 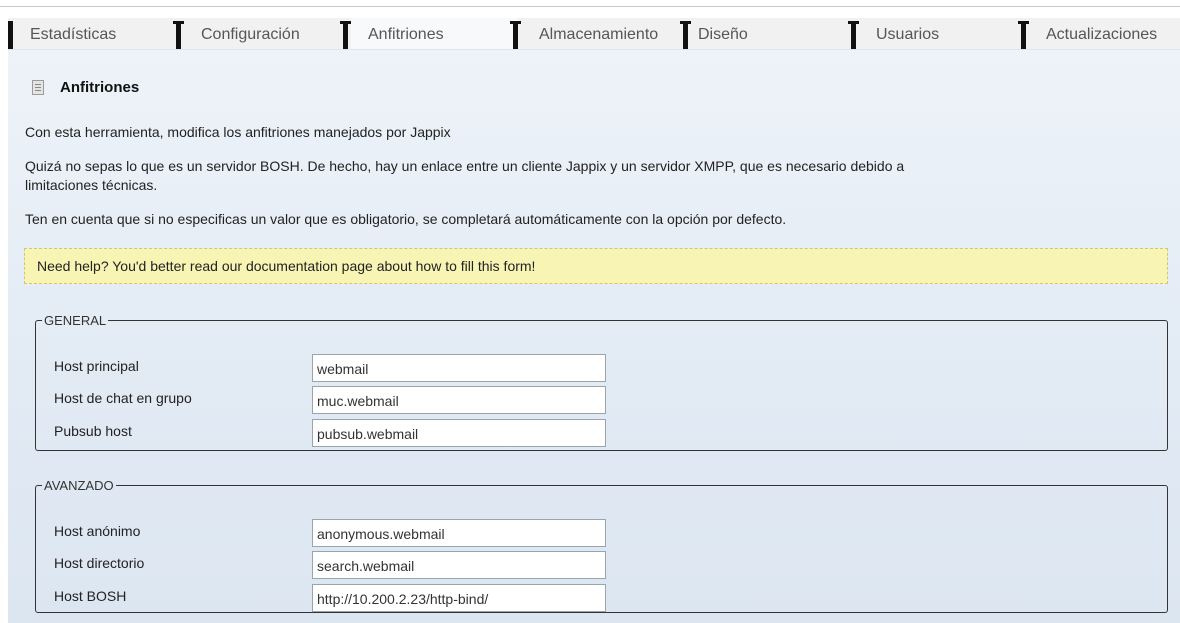 What do you see at coordinates (907, 33) in the screenshot?
I see `tab-usuarios: Usuarios` at bounding box center [907, 33].